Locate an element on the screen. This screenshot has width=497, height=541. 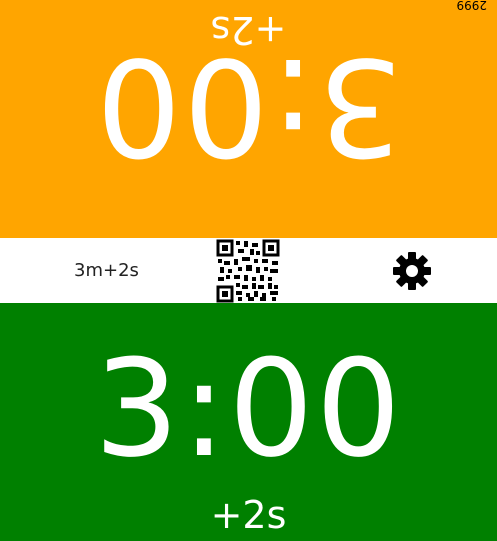
gear-icon is located at coordinates (412, 271).